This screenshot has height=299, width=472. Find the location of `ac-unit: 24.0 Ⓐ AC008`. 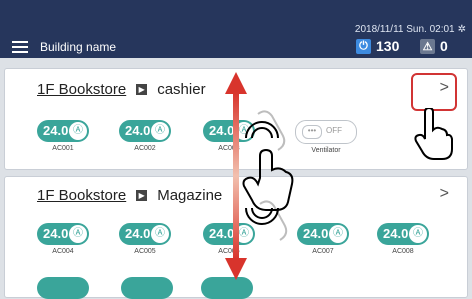

ac-unit: 24.0 Ⓐ AC008 is located at coordinates (403, 239).